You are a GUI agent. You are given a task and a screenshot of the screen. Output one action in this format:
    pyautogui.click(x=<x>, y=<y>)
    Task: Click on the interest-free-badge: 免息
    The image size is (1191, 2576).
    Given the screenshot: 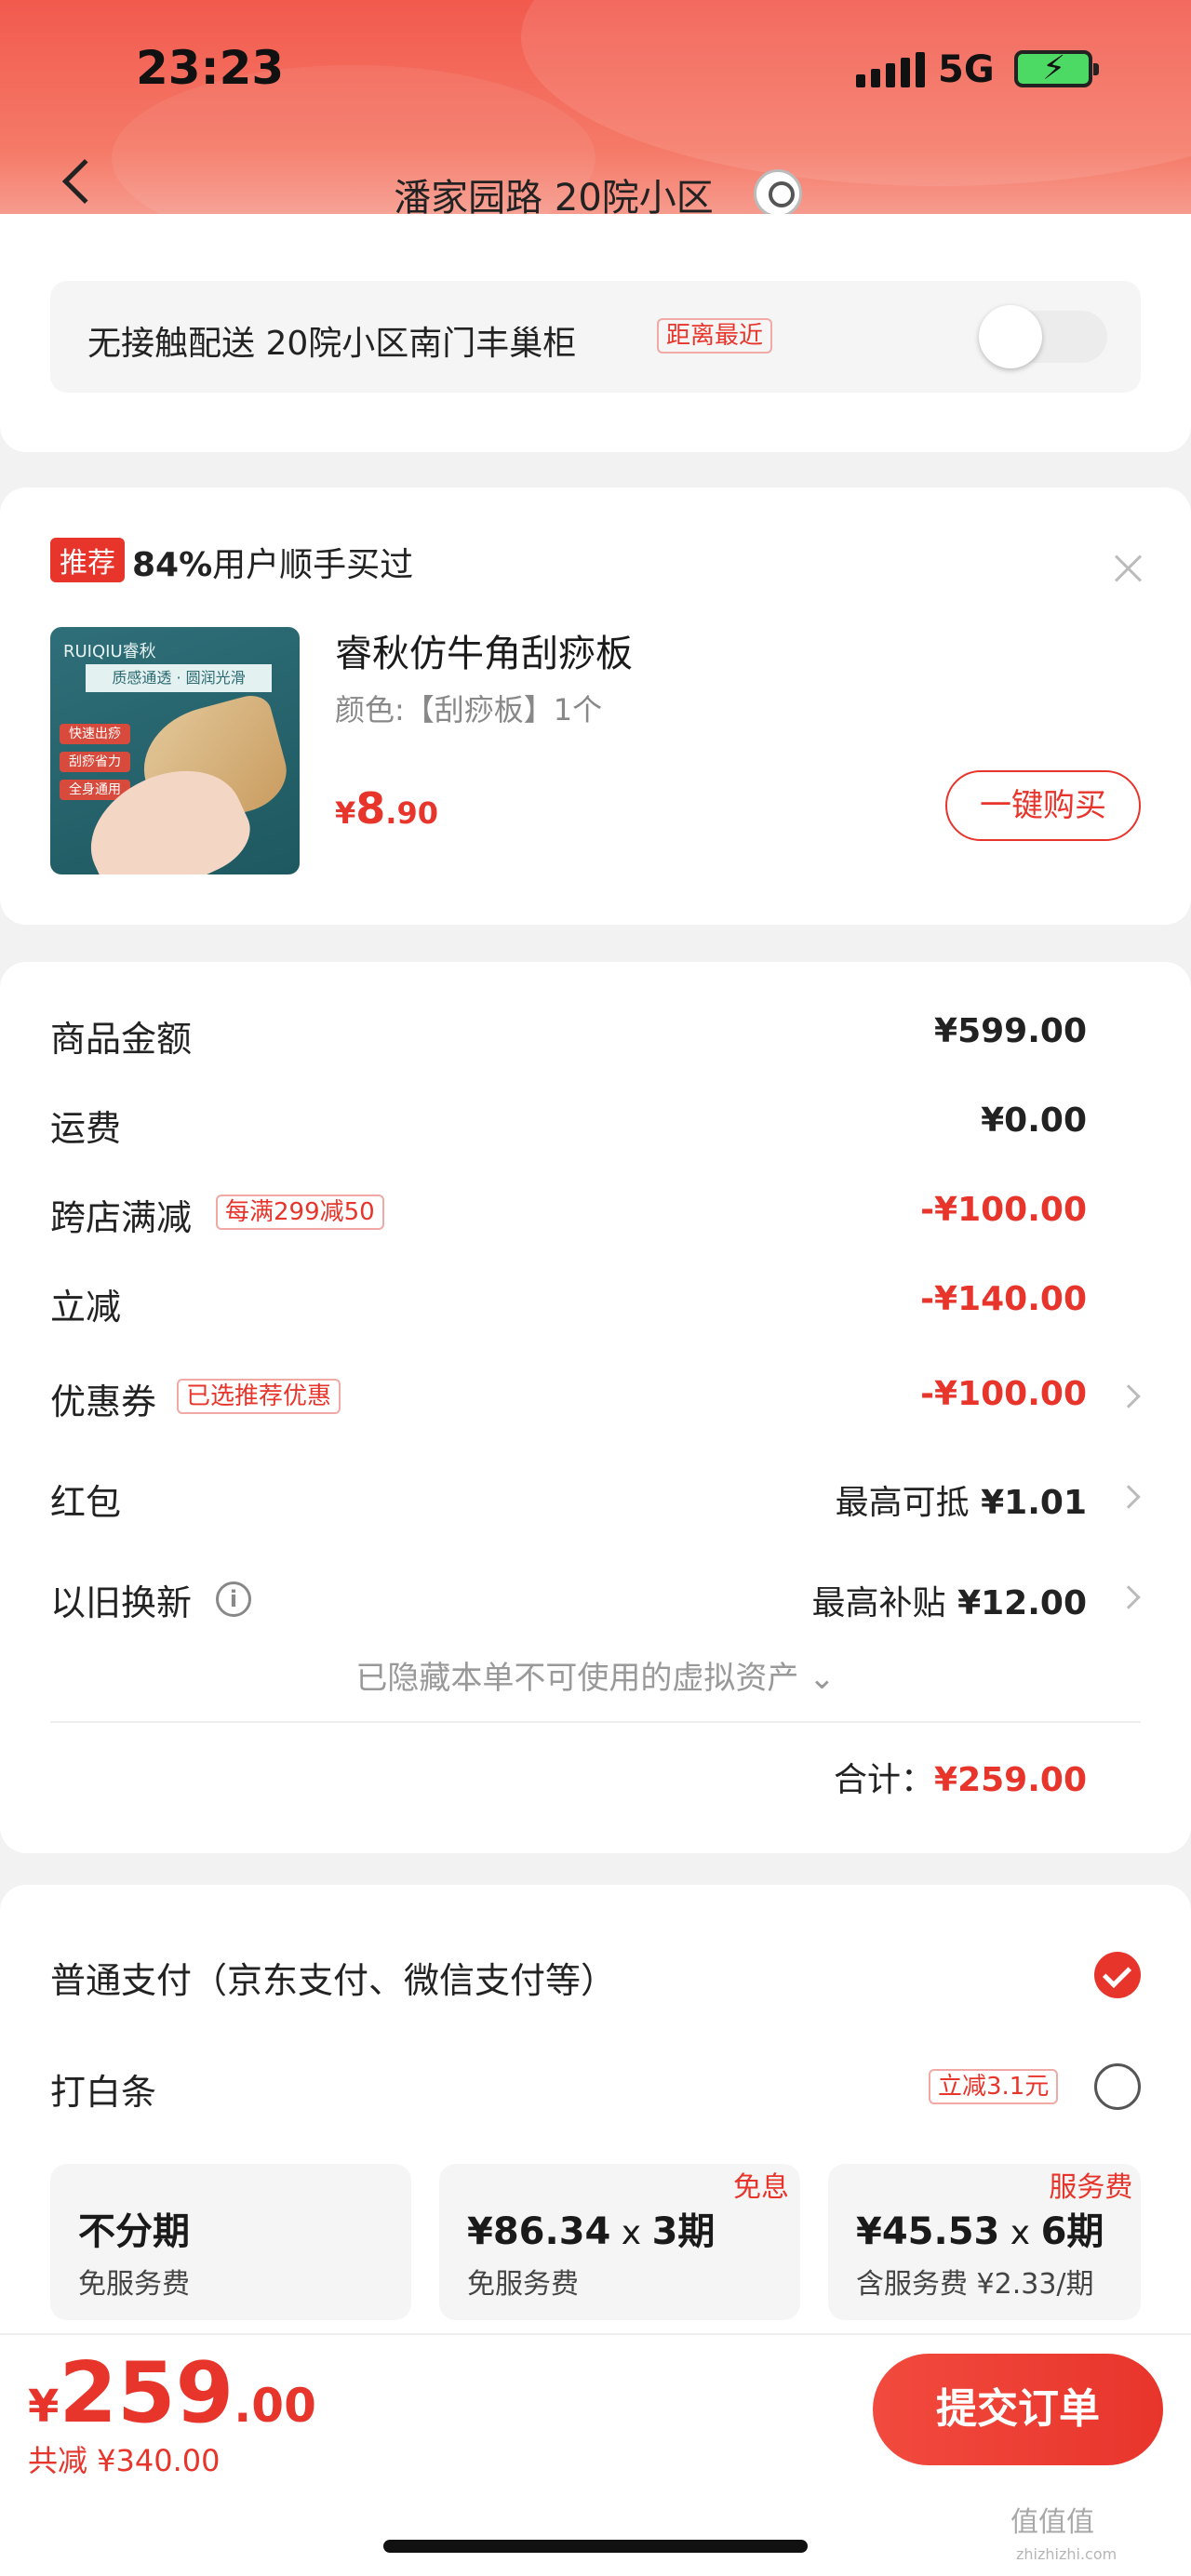 What is the action you would take?
    pyautogui.click(x=761, y=2187)
    